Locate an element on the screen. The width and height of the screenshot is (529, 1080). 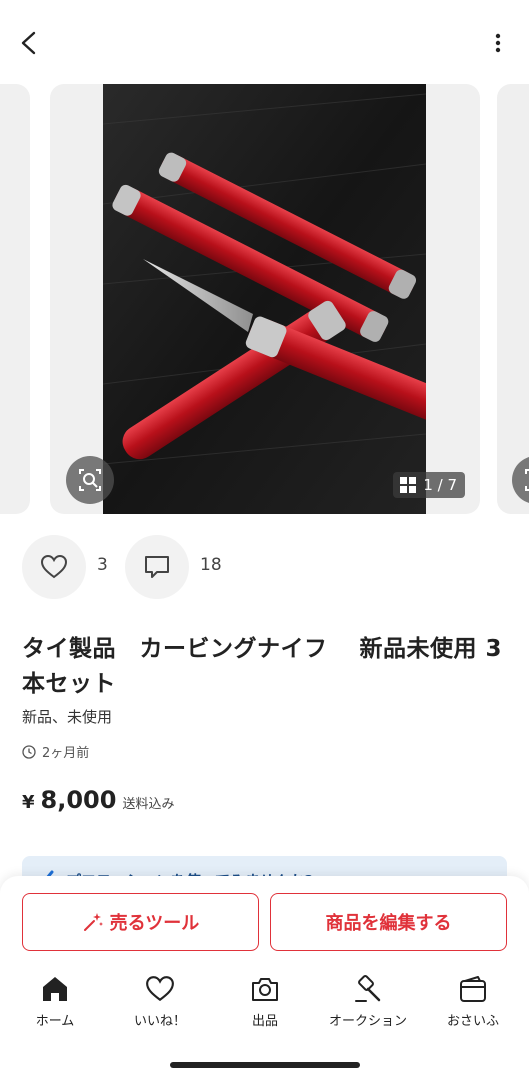
more-options-button is located at coordinates (498, 44).